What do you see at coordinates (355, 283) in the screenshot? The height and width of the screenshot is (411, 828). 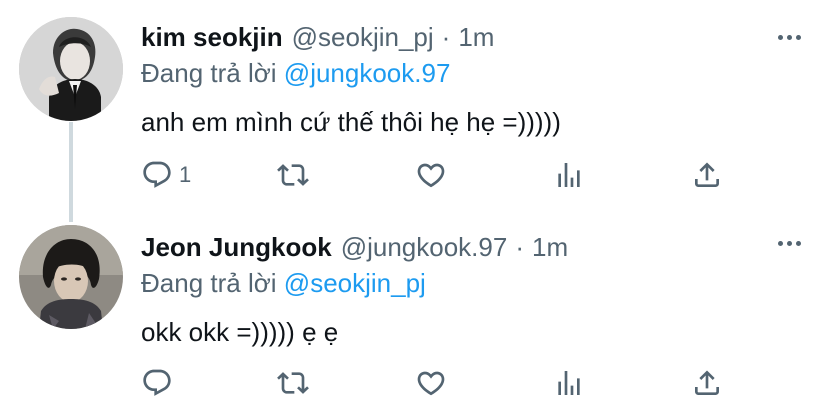 I see `replying-to-mention: @seokjin_pj` at bounding box center [355, 283].